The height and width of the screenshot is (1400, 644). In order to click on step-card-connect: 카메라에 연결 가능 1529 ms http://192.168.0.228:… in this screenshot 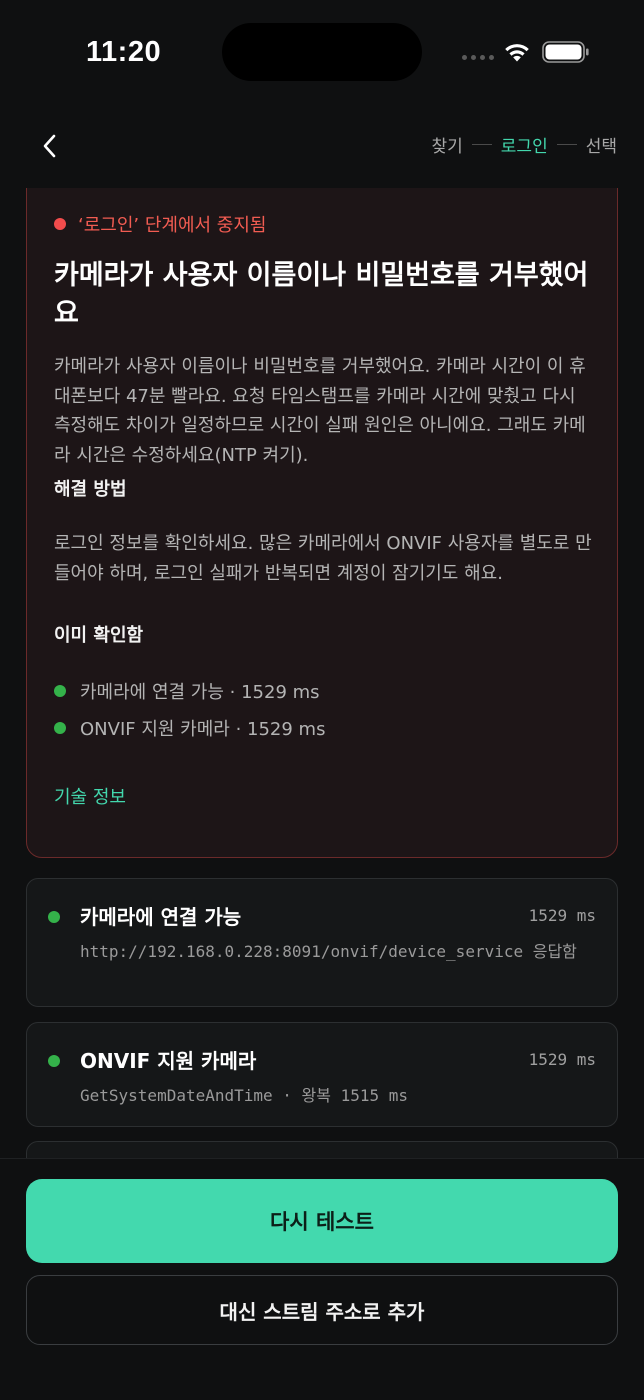, I will do `click(322, 942)`.